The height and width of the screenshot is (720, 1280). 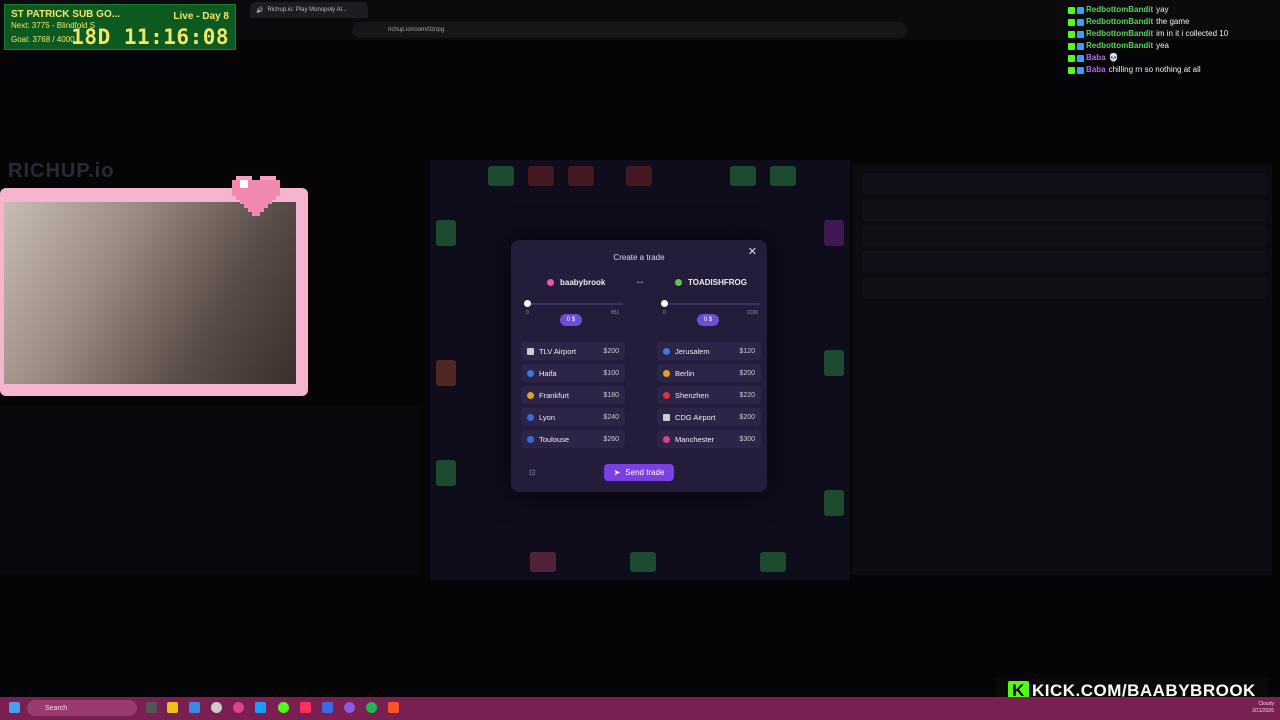 What do you see at coordinates (573, 417) in the screenshot?
I see `left-property-item: Lyon $240` at bounding box center [573, 417].